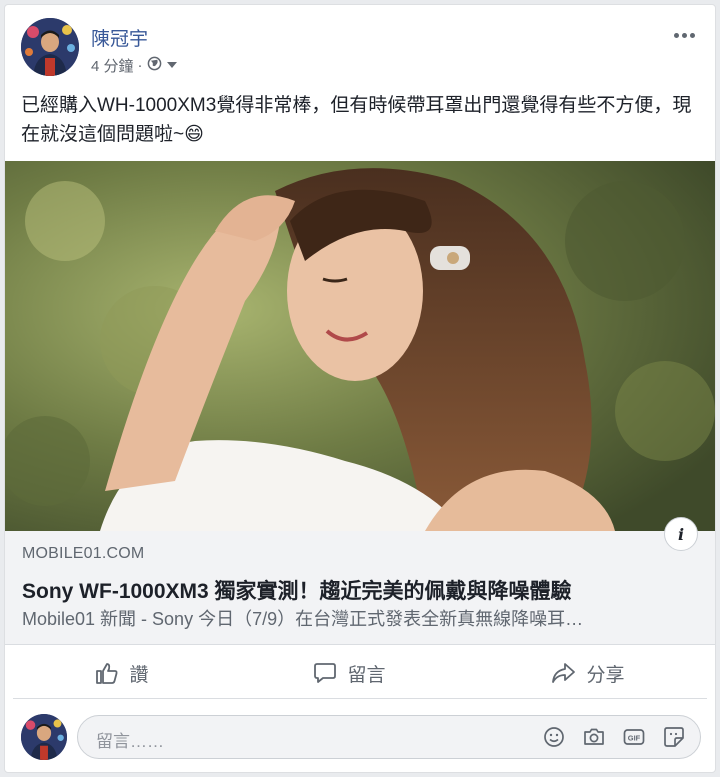 This screenshot has height=777, width=720. I want to click on commenter-avatar, so click(44, 737).